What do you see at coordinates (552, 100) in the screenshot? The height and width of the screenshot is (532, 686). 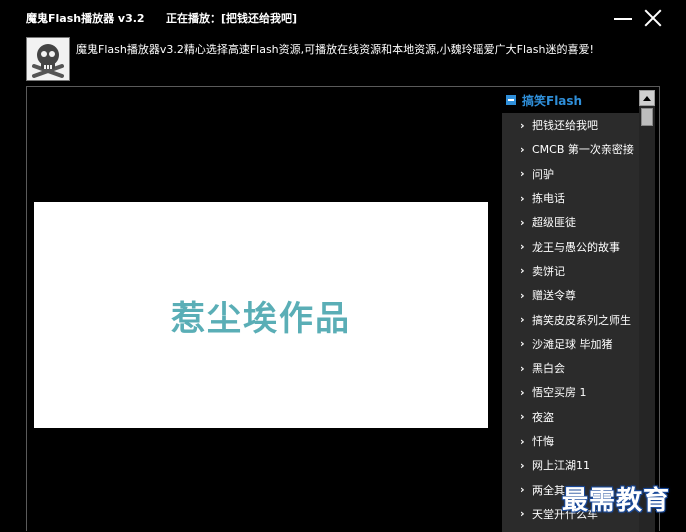 I see `category-label: 搞笑Flash` at bounding box center [552, 100].